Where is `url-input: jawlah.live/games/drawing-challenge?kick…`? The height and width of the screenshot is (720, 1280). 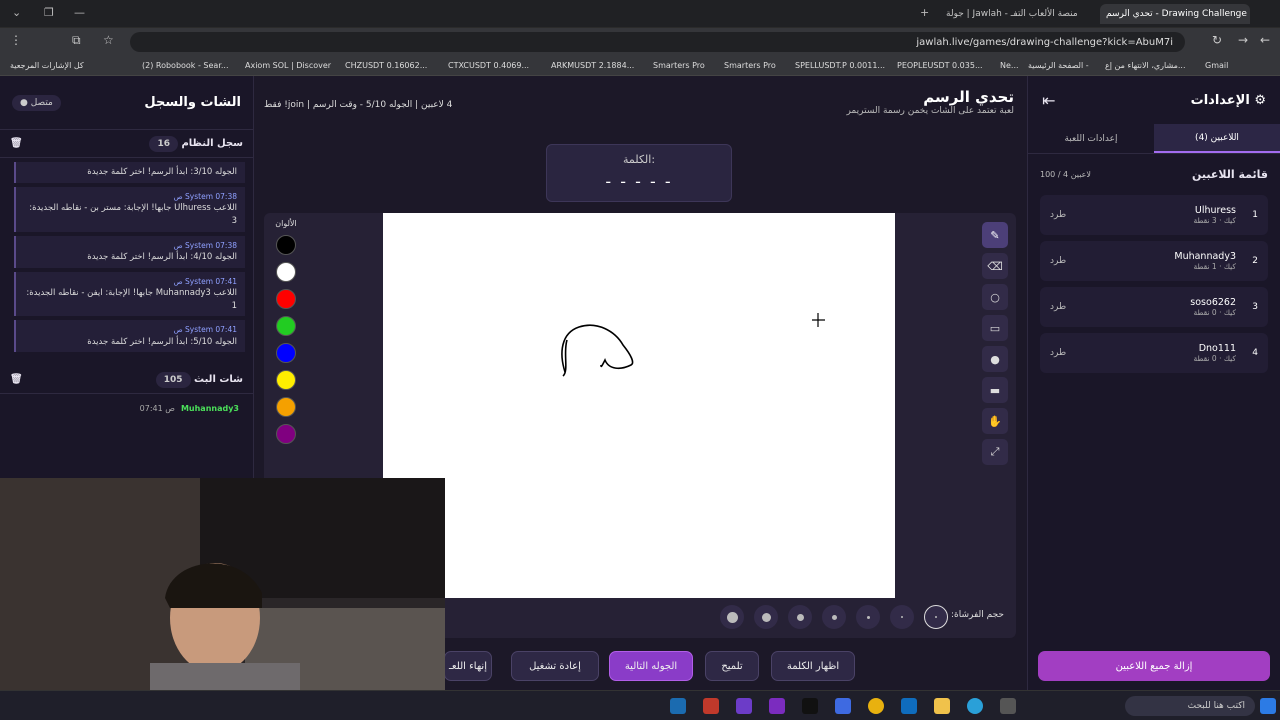
url-input: jawlah.live/games/drawing-challenge?kick… is located at coordinates (657, 42).